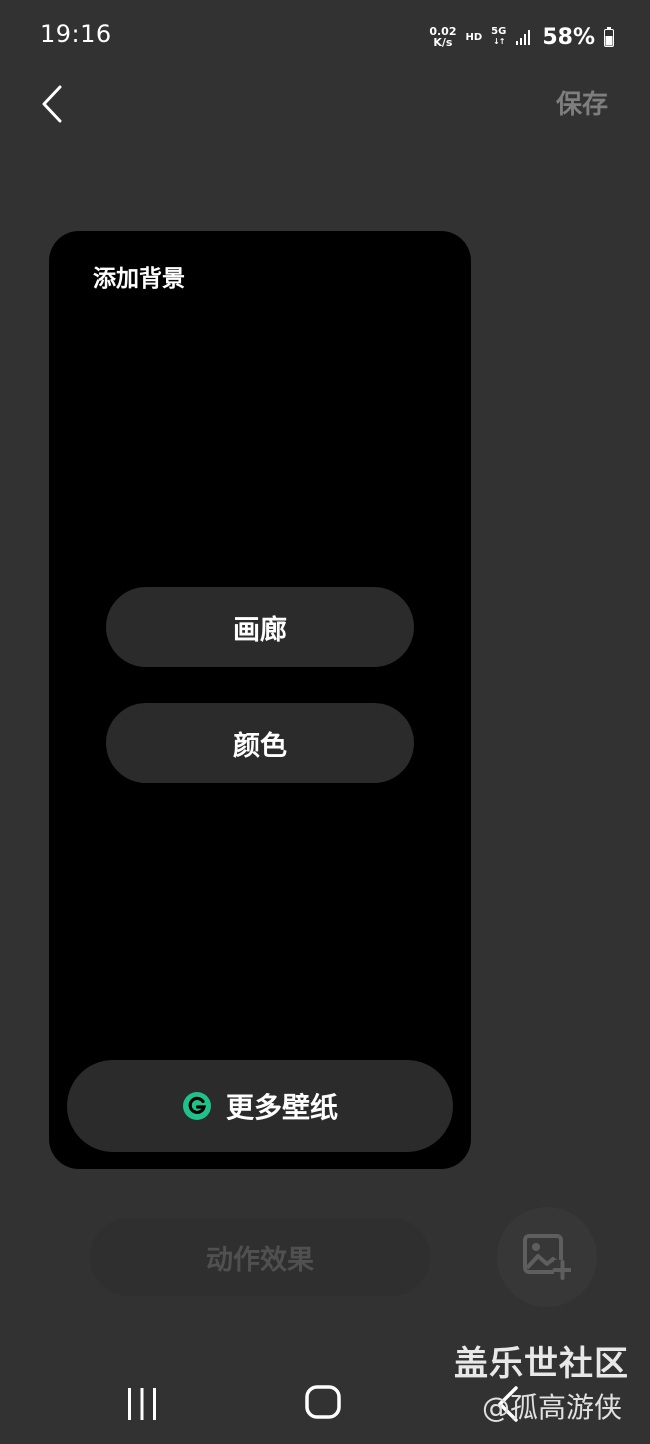 This screenshot has width=650, height=1444. I want to click on more-wallpapers-label: 更多壁纸, so click(281, 1107).